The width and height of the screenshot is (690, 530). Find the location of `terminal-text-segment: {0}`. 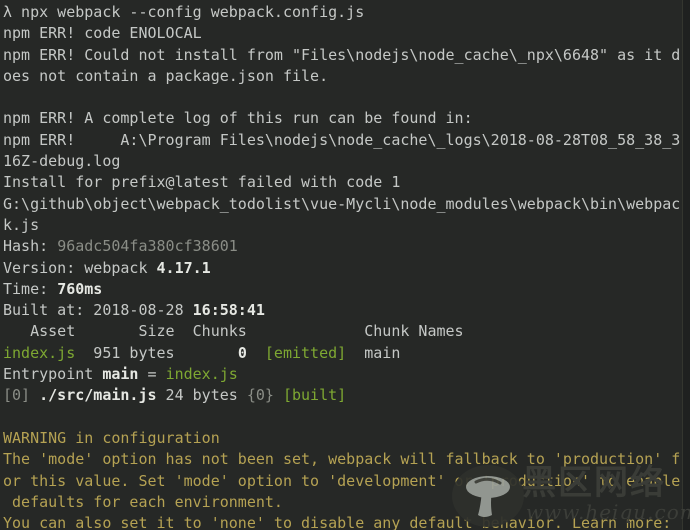

terminal-text-segment: {0} is located at coordinates (260, 395).